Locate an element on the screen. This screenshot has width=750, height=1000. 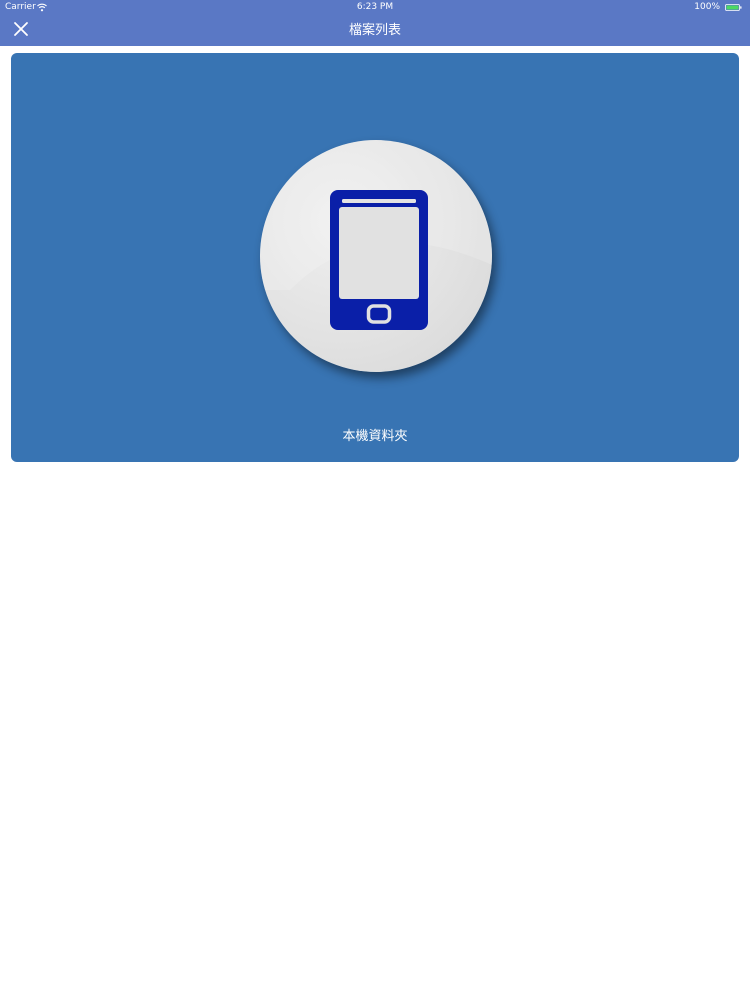
top-bar: Carrier 6:23 PM 100% 檔案列表 is located at coordinates (375, 23).